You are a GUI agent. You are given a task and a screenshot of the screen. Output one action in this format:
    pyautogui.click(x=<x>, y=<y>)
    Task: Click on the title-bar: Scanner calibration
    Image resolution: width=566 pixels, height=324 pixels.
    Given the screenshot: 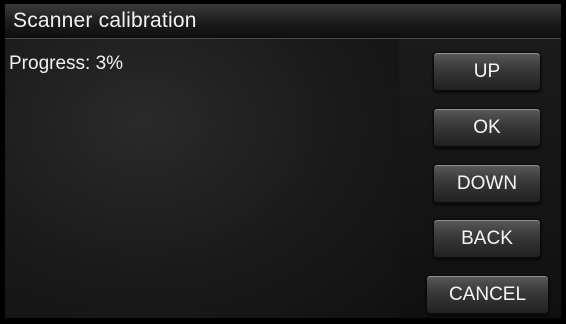 What is the action you would take?
    pyautogui.click(x=283, y=21)
    